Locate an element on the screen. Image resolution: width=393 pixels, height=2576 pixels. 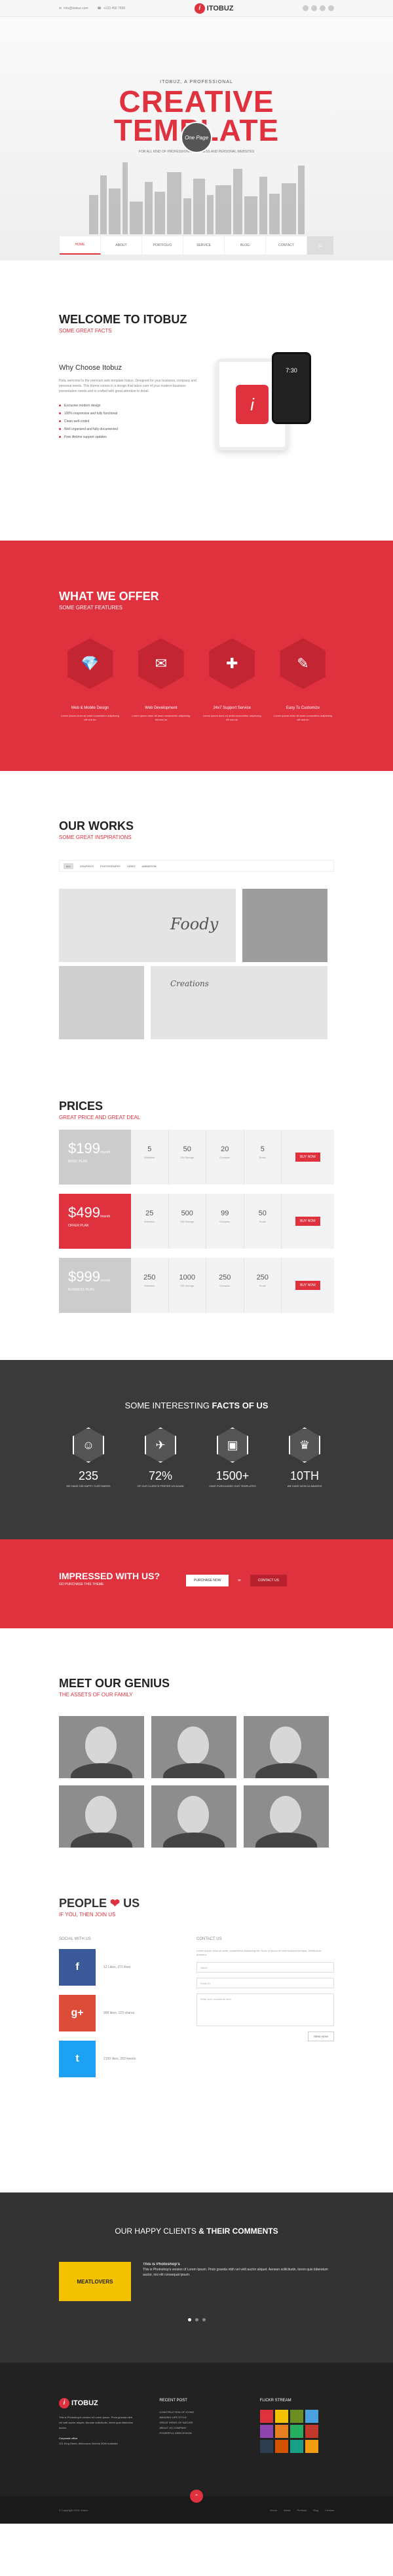
envelope-icon: ✉ is located at coordinates (161, 663).